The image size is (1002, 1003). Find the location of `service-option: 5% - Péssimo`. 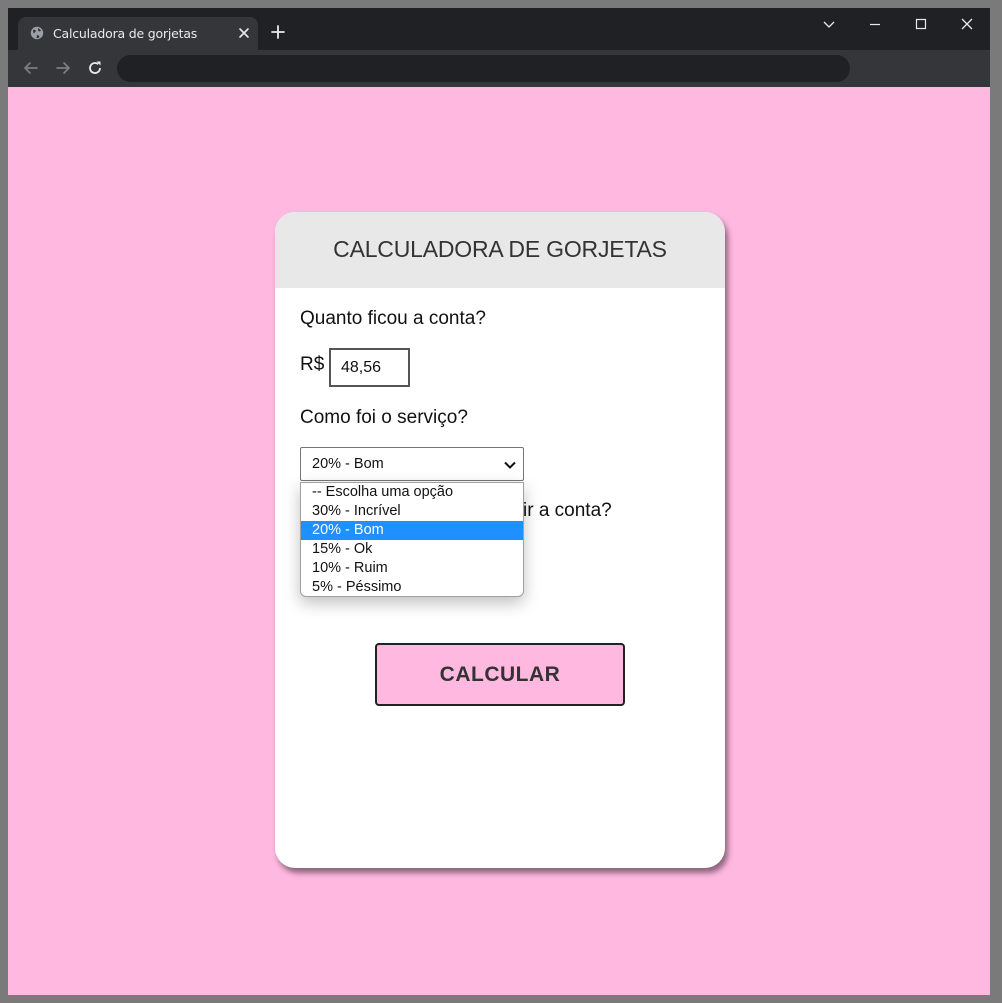

service-option: 5% - Péssimo is located at coordinates (412, 587).